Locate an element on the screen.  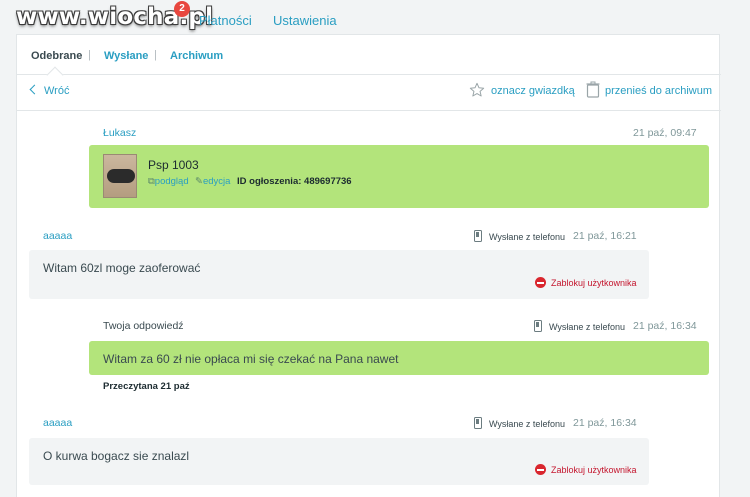
message-text: O kurwa bogacz sie znalazl is located at coordinates (116, 456).